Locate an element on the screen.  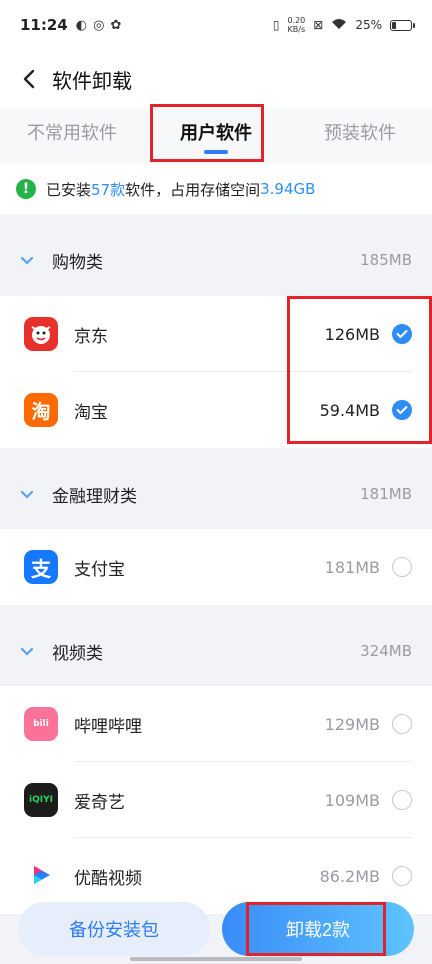
jd-icon is located at coordinates (41, 334).